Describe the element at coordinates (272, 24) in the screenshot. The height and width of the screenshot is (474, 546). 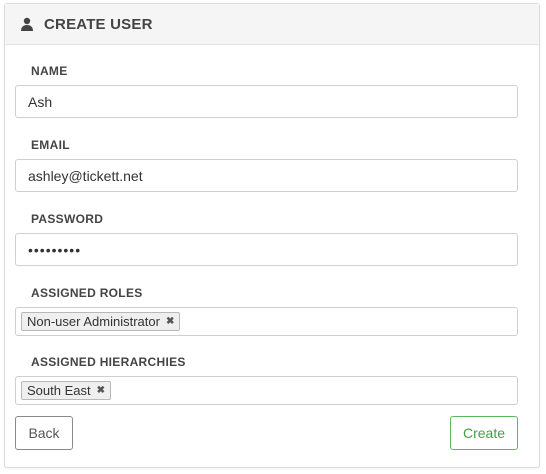
I see `panel-header: CREATE USER` at that location.